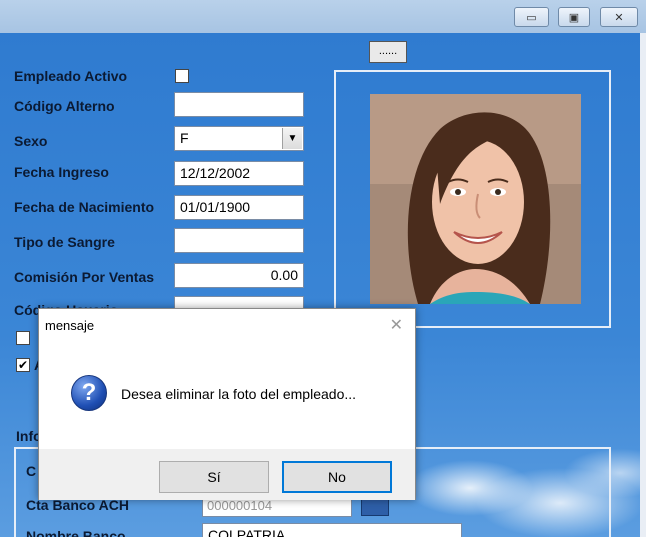 This screenshot has height=537, width=646. I want to click on option-checkbox-b: ✔, so click(23, 365).